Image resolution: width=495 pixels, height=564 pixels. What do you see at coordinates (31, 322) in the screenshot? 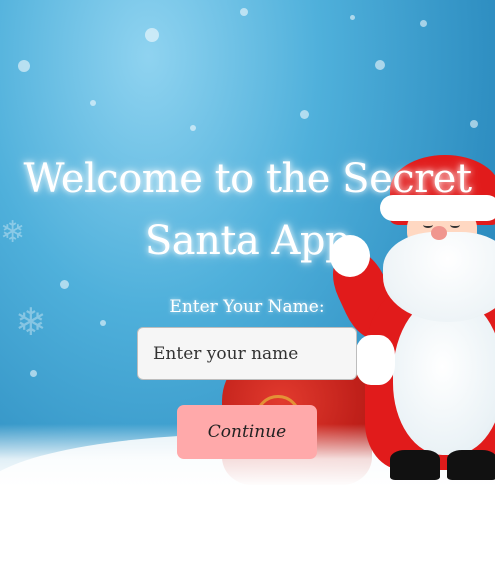
I see `snowflake-icon: ❄` at bounding box center [31, 322].